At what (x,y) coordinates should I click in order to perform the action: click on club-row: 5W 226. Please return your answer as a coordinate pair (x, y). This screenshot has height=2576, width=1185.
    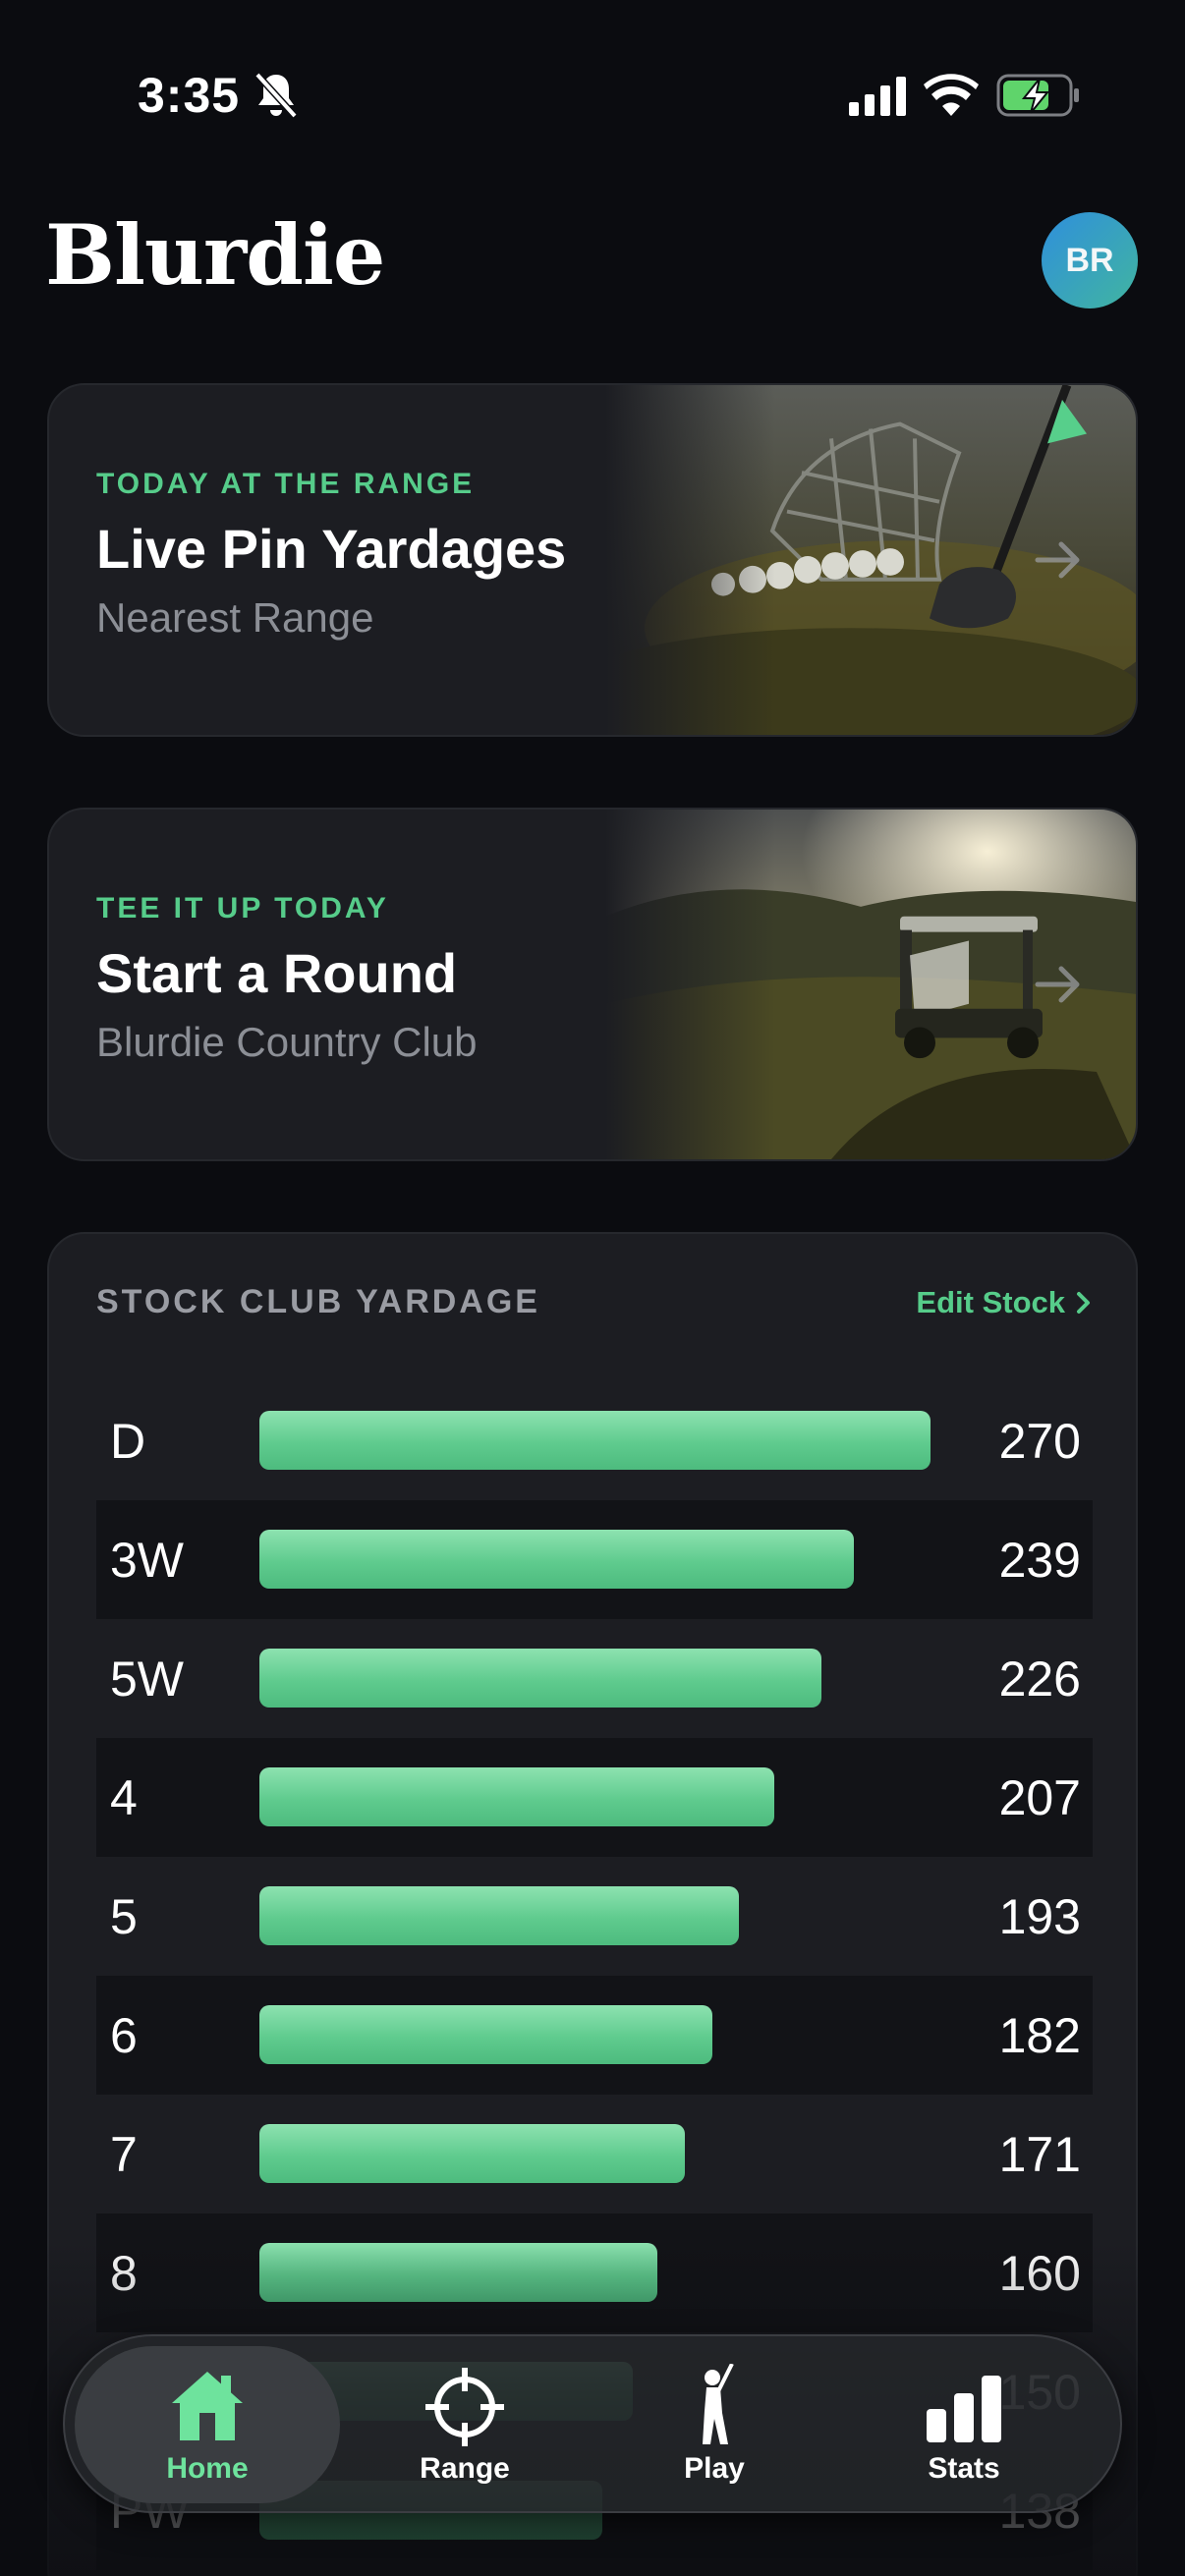
    Looking at the image, I should click on (594, 1678).